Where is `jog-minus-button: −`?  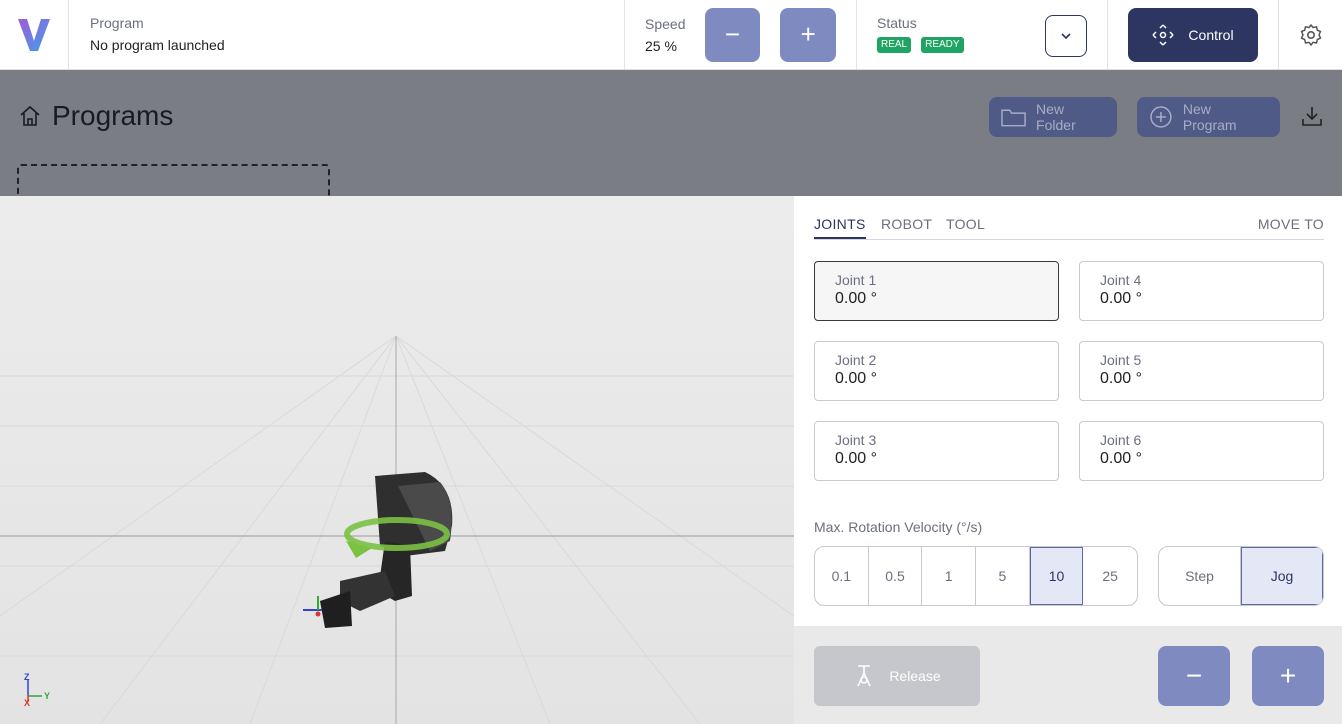 jog-minus-button: − is located at coordinates (1194, 676).